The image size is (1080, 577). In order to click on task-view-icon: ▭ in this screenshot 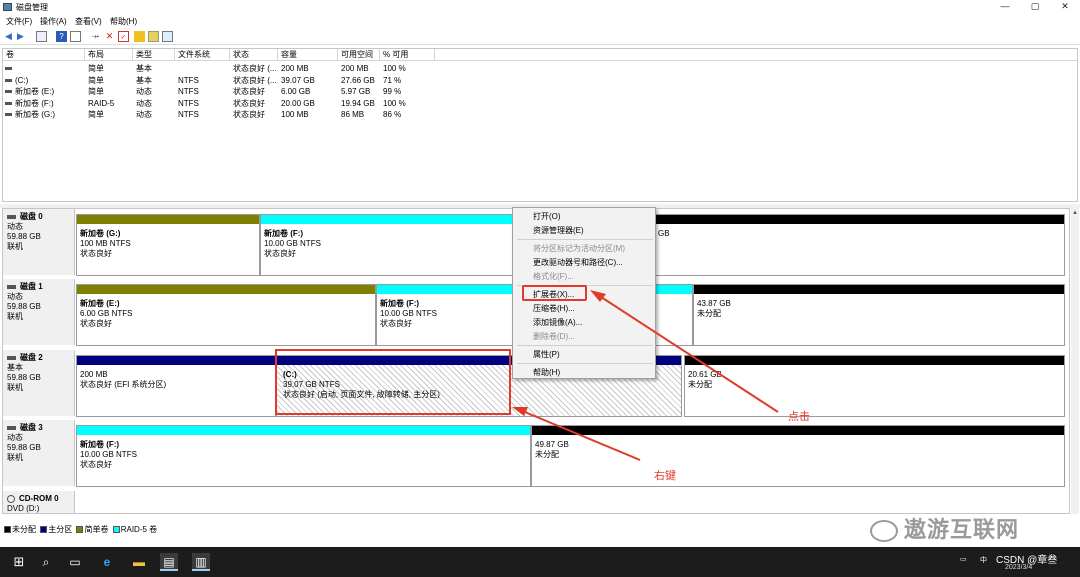, I will do `click(75, 562)`.